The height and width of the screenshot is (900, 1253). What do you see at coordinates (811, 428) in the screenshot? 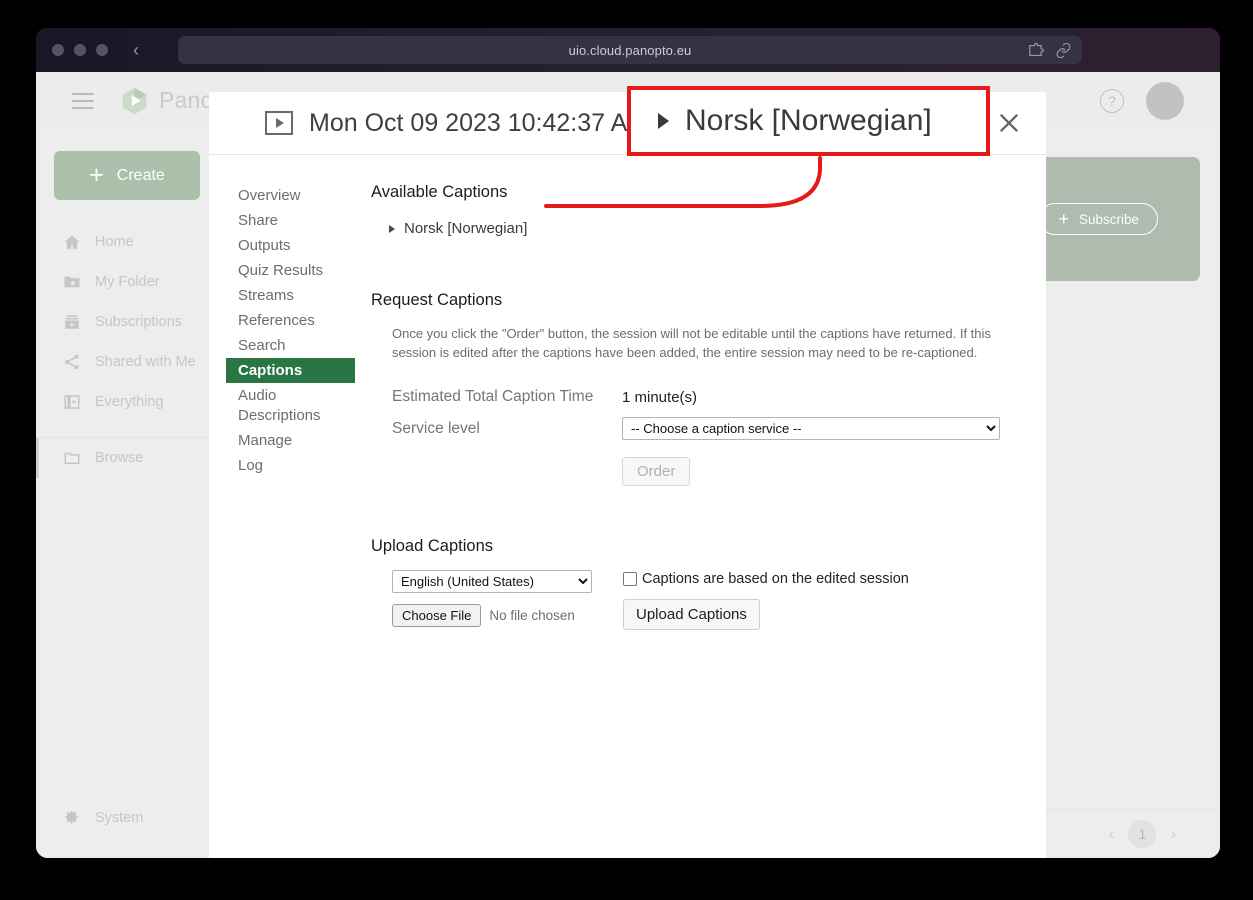
I see `service-level-select: -- Choose a caption service --` at bounding box center [811, 428].